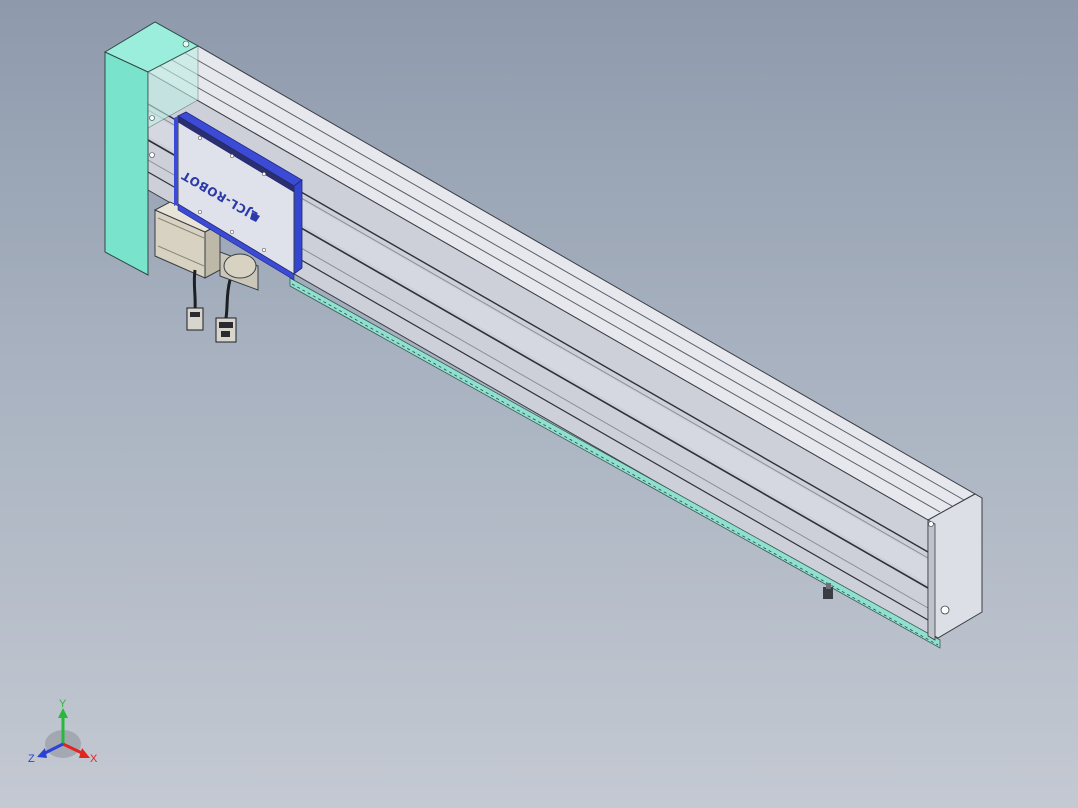 The width and height of the screenshot is (1078, 808). Describe the element at coordinates (63, 731) in the screenshot. I see `orientation-triad: Y X Z` at that location.